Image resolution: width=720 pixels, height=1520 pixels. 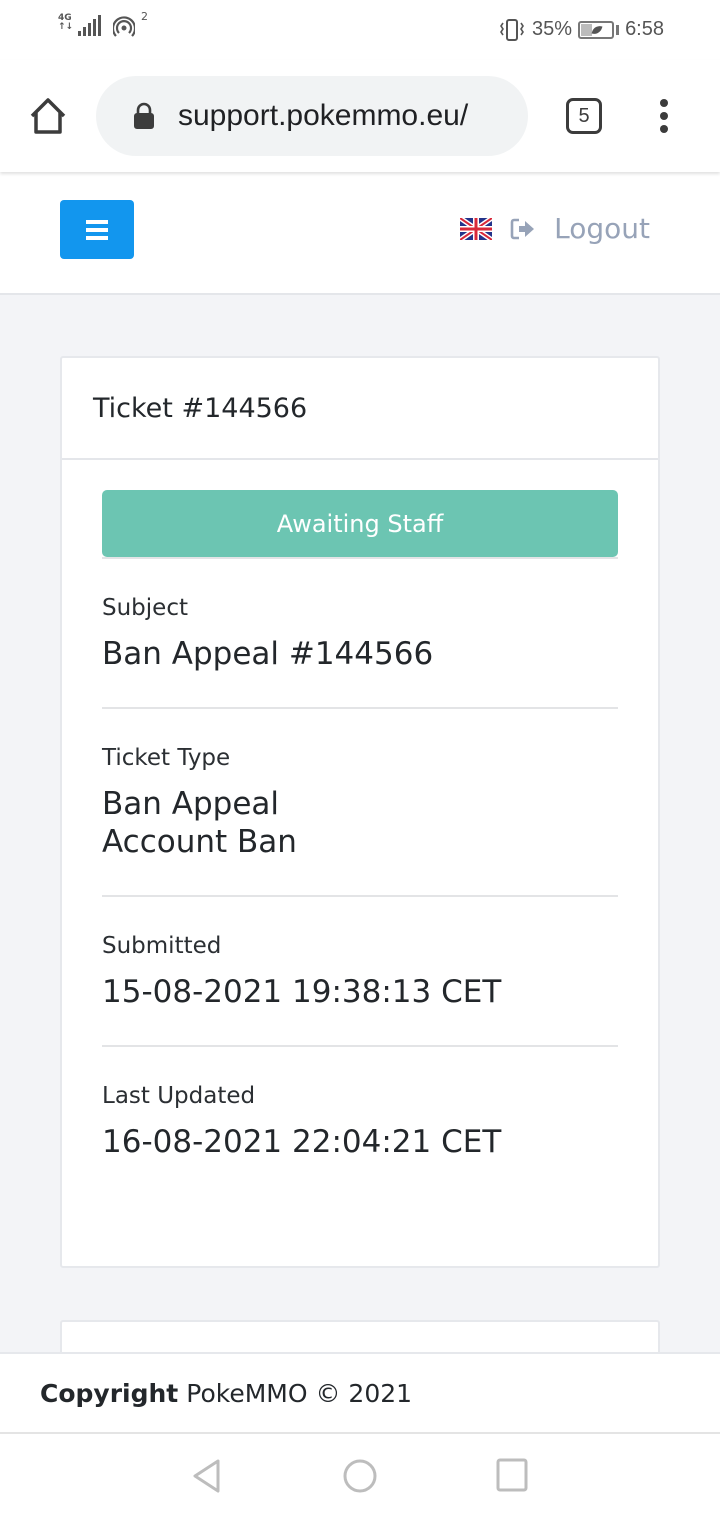 I want to click on status-text: Awaiting Staff, so click(x=360, y=523).